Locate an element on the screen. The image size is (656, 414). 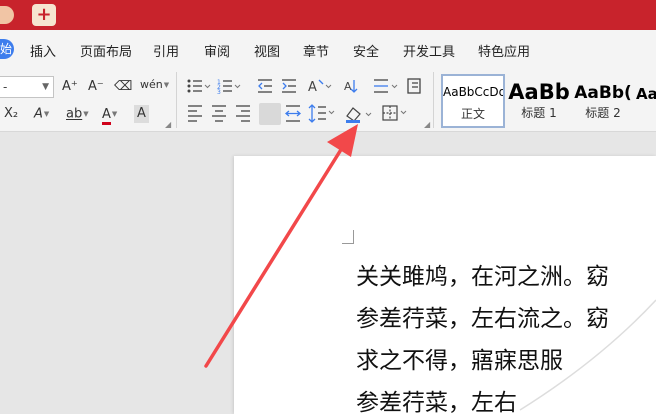
style-normal: AaBbCcDd 正文 is located at coordinates (473, 101).